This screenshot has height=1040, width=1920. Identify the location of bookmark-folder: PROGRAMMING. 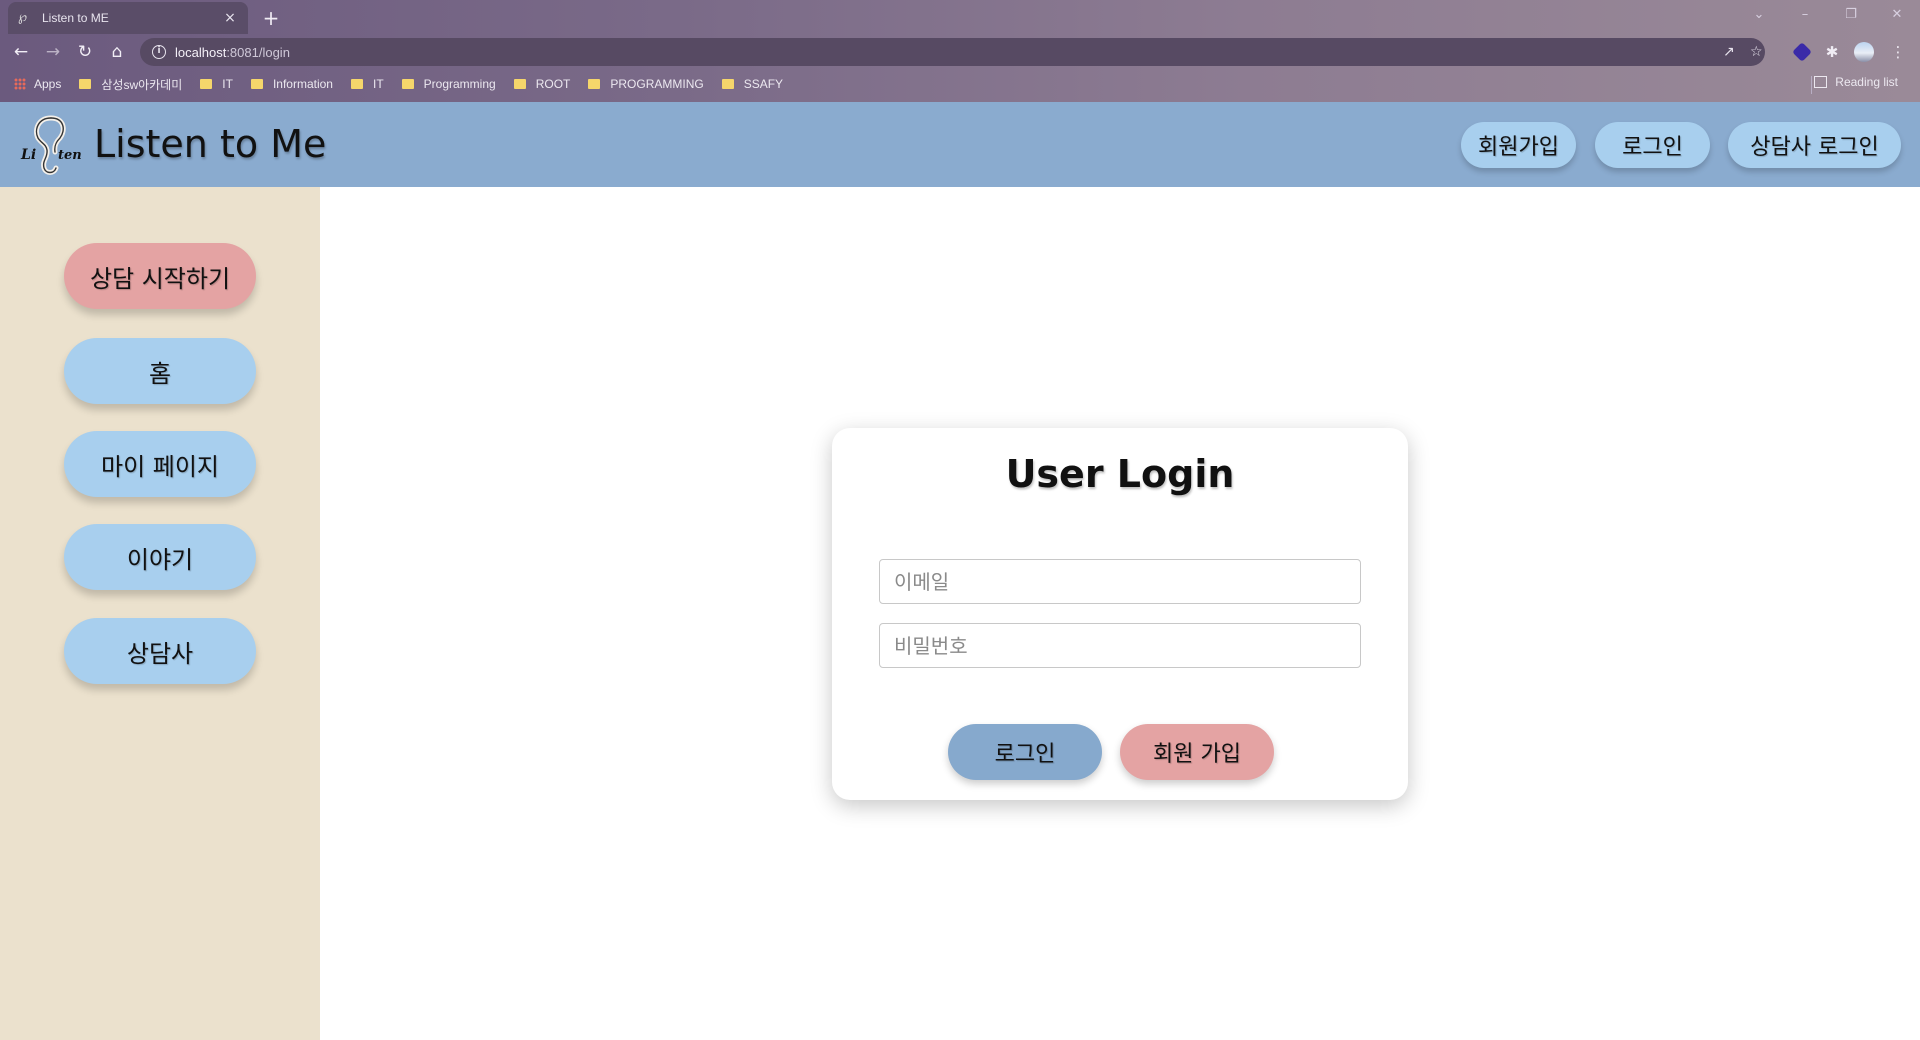
(646, 84).